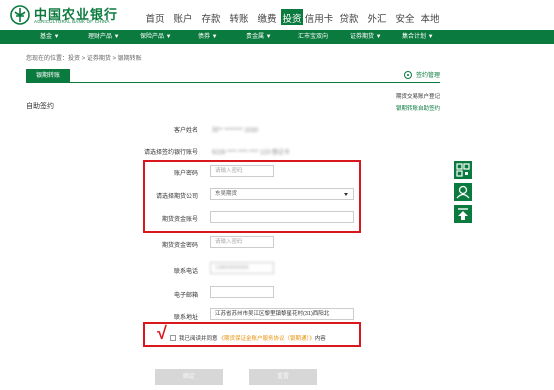 Image resolution: width=554 pixels, height=390 pixels. Describe the element at coordinates (185, 272) in the screenshot. I see `phone-label: 联系电话` at that location.